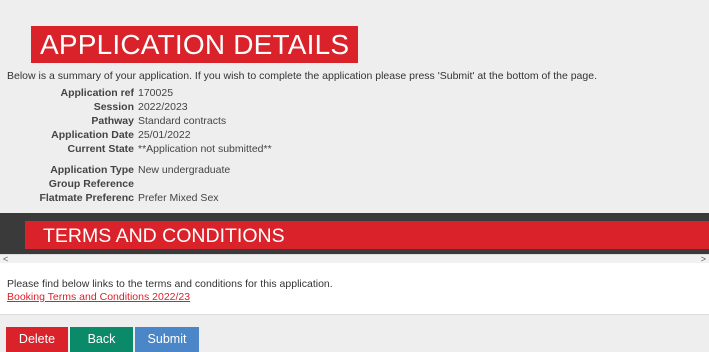 This screenshot has width=709, height=352. What do you see at coordinates (205, 149) in the screenshot?
I see `field-value: **Application not submitted**` at bounding box center [205, 149].